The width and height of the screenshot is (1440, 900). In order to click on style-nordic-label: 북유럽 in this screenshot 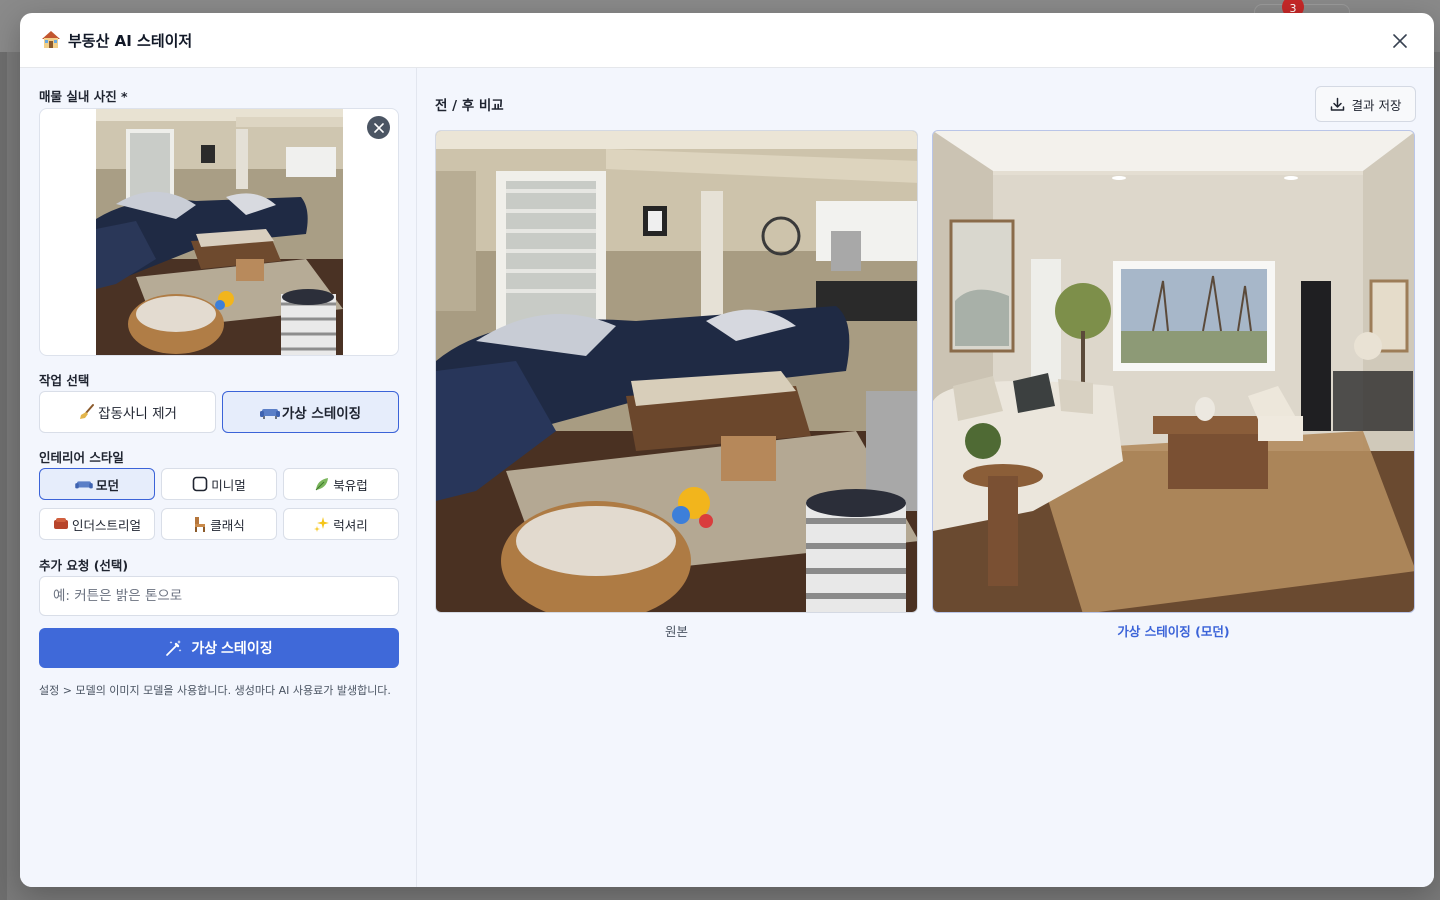, I will do `click(350, 485)`.